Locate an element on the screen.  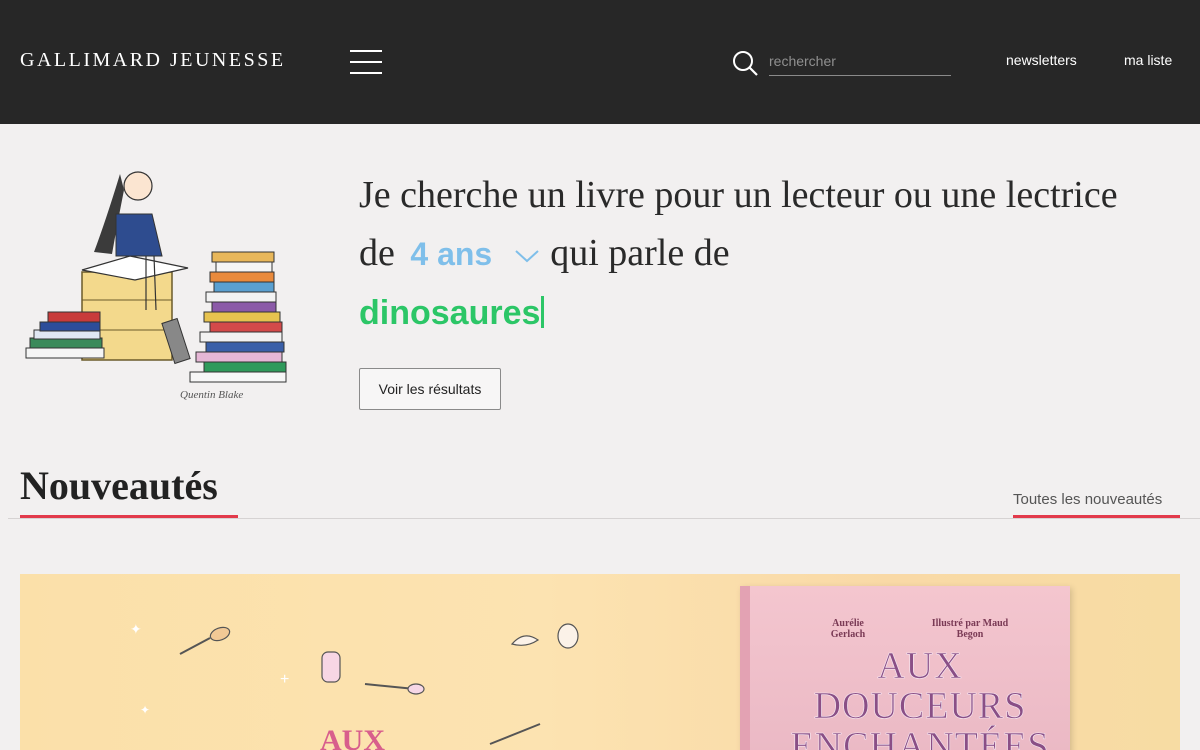
search-input is located at coordinates (860, 62).